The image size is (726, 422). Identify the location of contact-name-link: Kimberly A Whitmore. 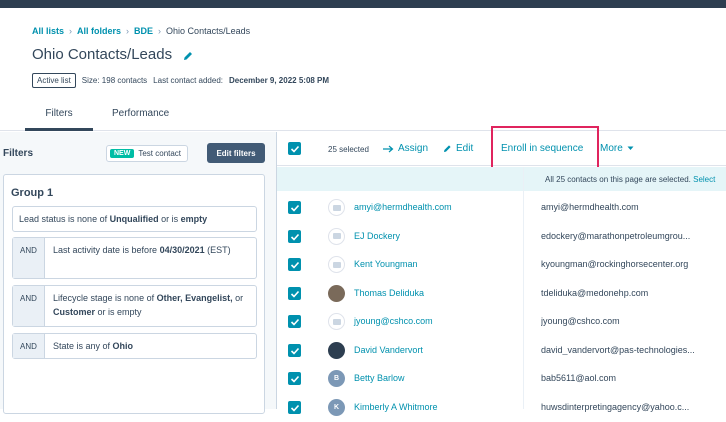
(396, 407).